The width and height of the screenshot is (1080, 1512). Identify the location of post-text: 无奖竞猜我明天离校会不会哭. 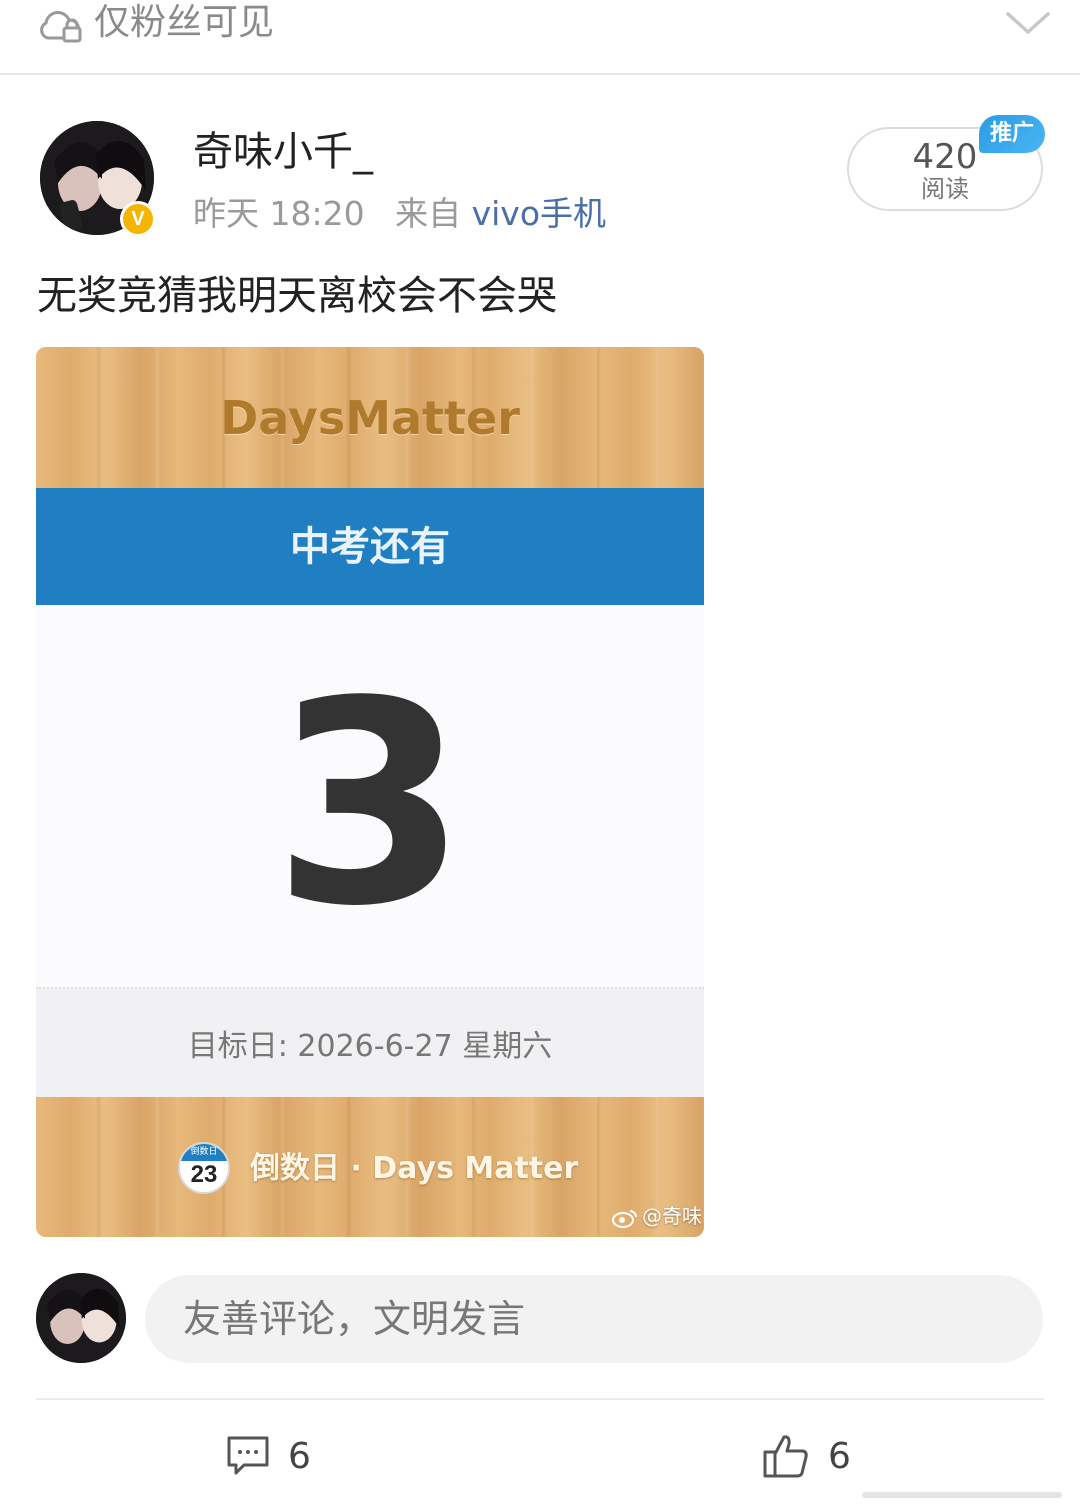
(297, 296).